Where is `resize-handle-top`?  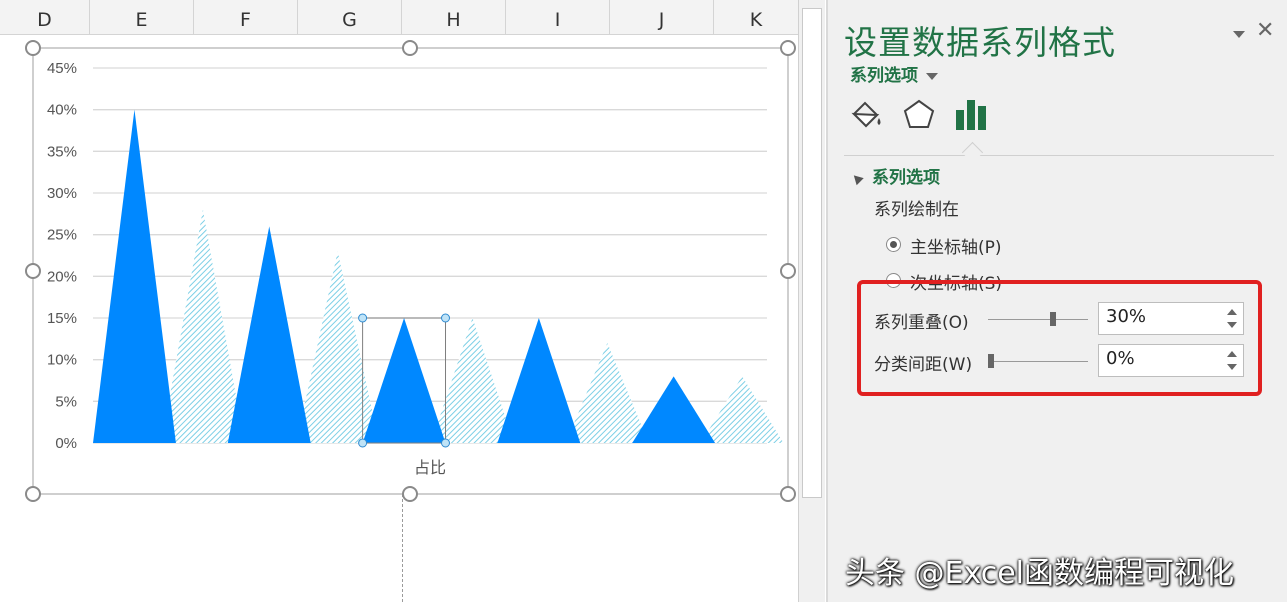
resize-handle-top is located at coordinates (410, 48).